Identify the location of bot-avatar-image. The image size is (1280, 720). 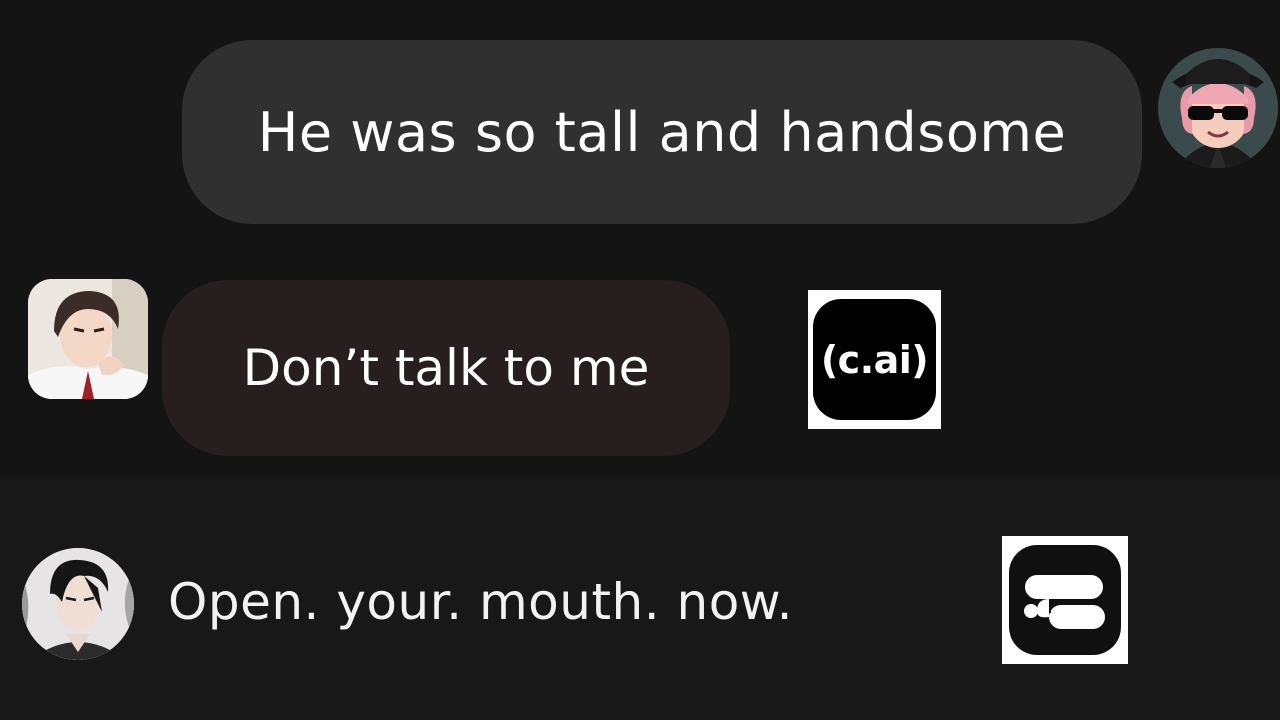
(88, 339).